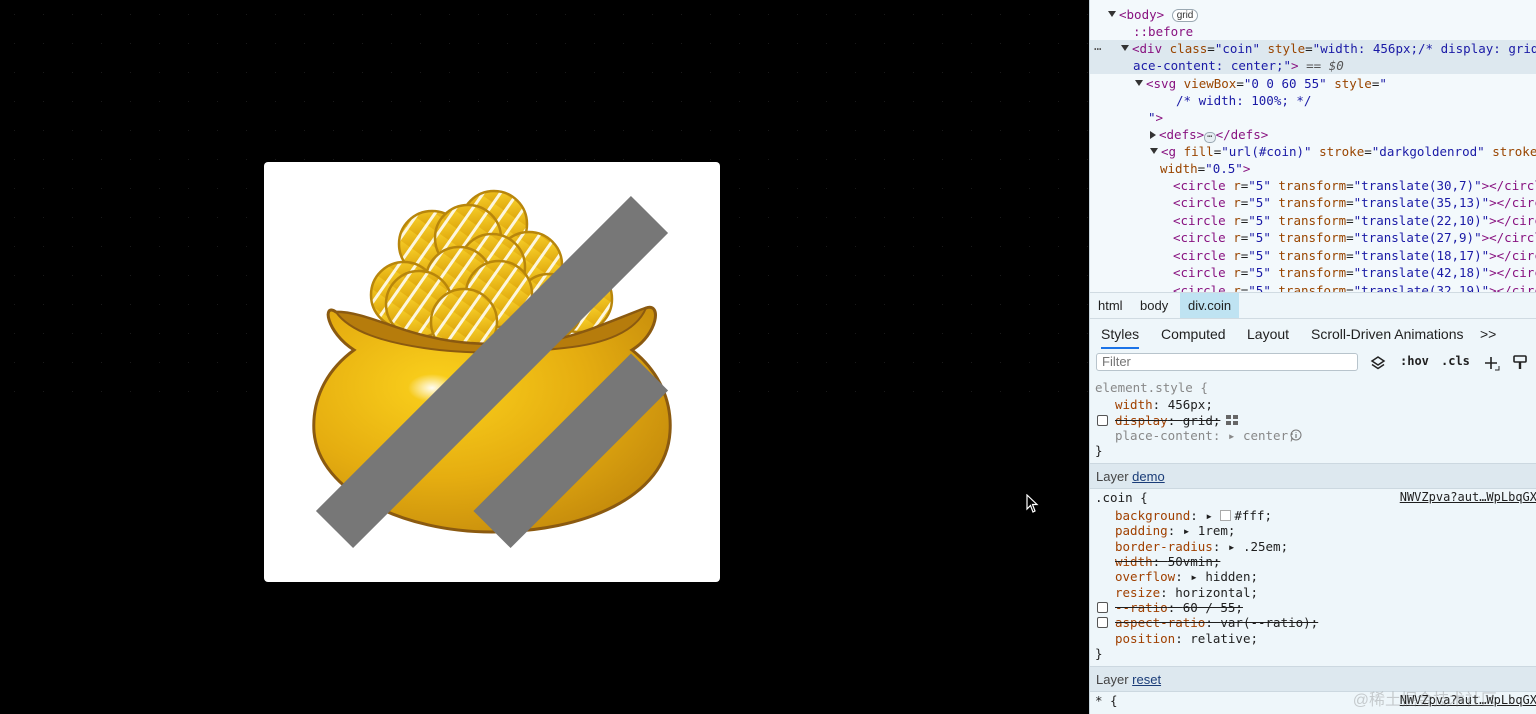 The height and width of the screenshot is (714, 1536). I want to click on tab-styles: Styles, so click(1120, 334).